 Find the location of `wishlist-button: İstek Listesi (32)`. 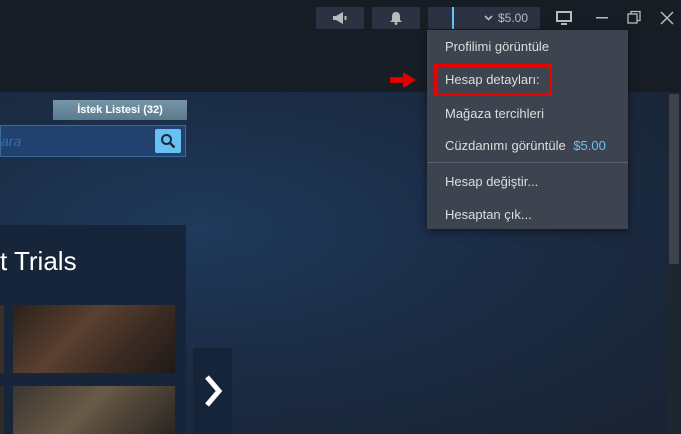

wishlist-button: İstek Listesi (32) is located at coordinates (120, 110).